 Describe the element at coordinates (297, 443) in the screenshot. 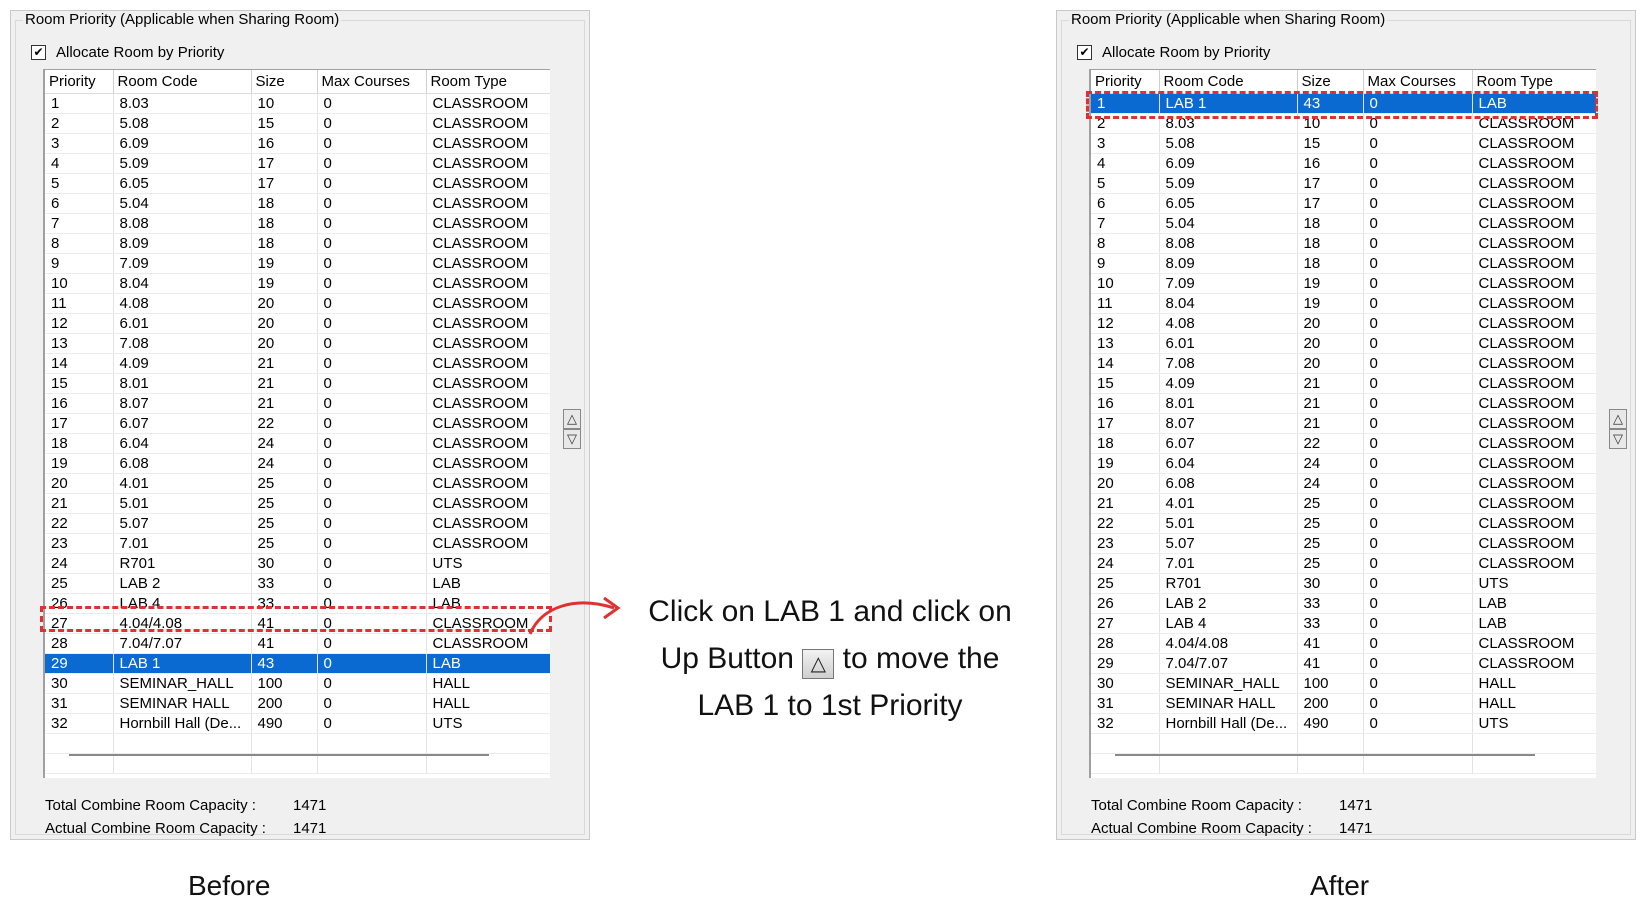

I see `table-row: 18 6.04 24 0 CLASSROOM` at that location.